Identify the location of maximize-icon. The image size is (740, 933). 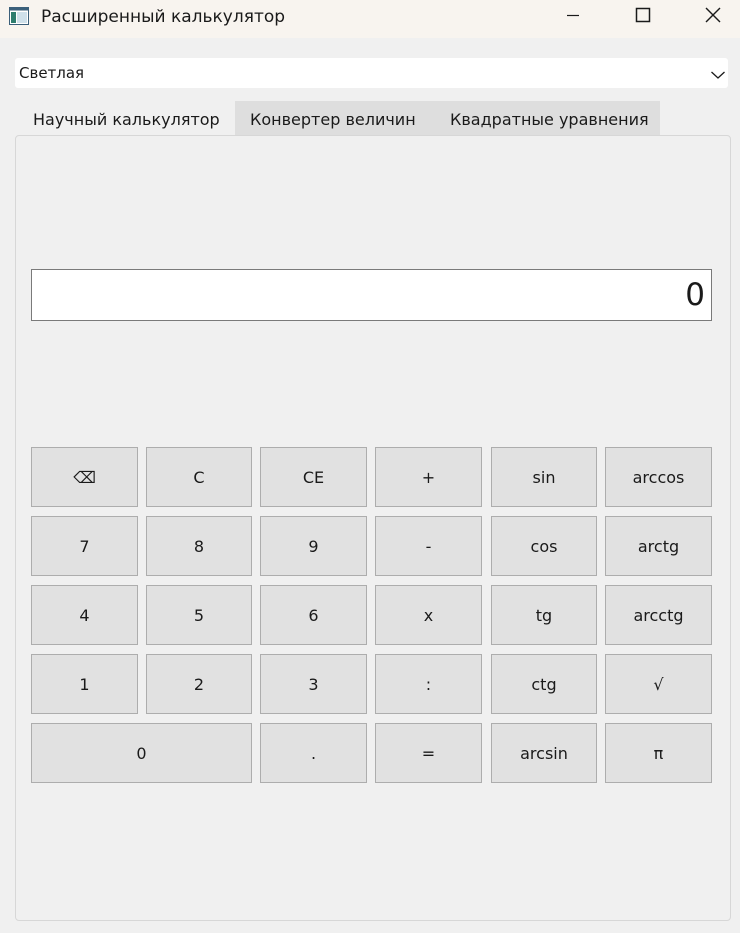
(643, 17).